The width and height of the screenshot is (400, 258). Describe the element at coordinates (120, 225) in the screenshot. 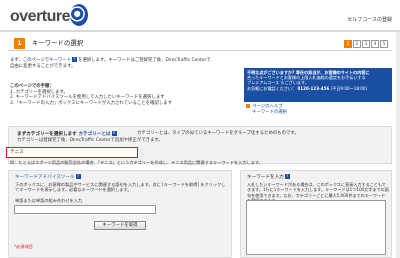

I see `get-keywords-button: キーワードを取得` at that location.